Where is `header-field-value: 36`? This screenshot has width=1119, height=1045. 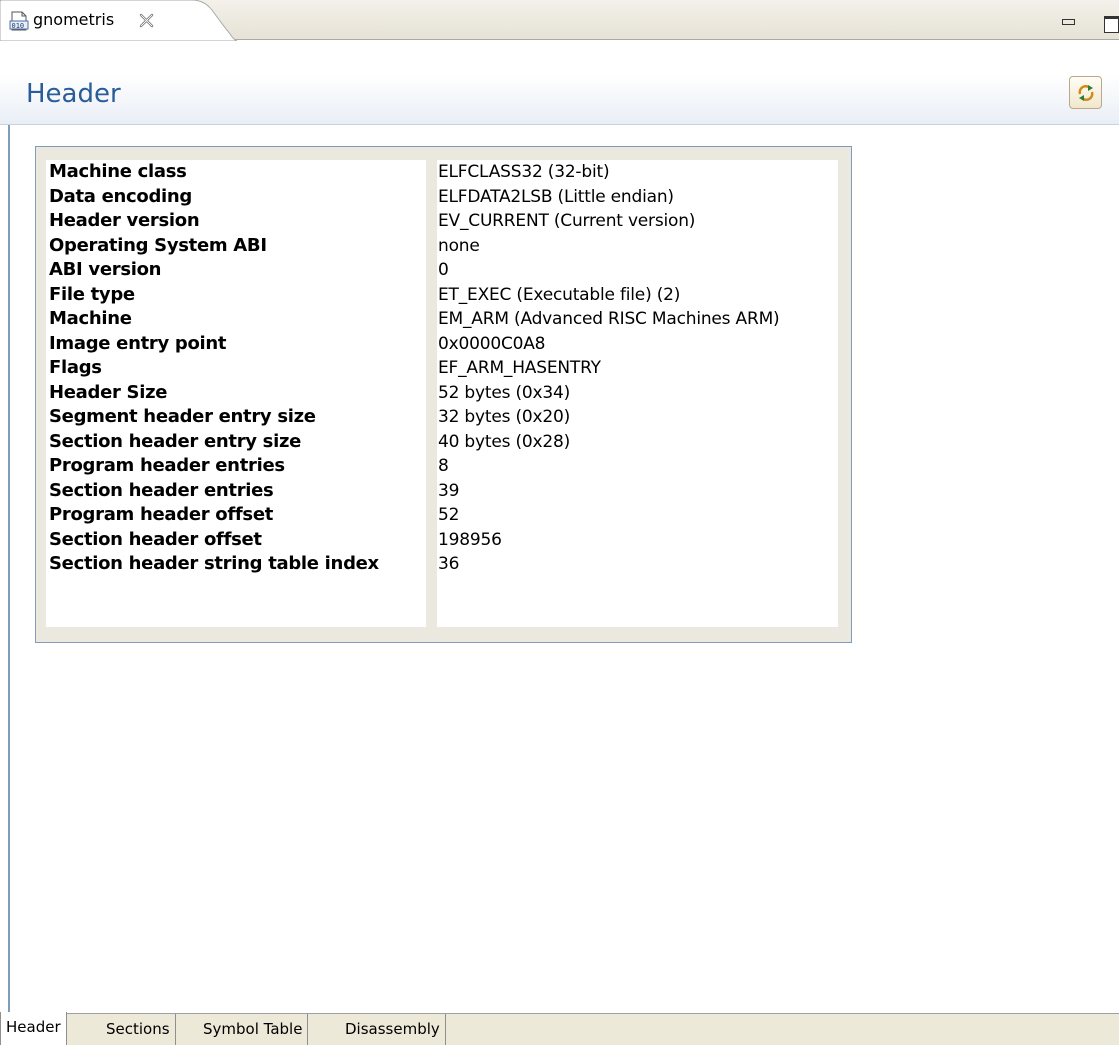
header-field-value: 36 is located at coordinates (449, 564).